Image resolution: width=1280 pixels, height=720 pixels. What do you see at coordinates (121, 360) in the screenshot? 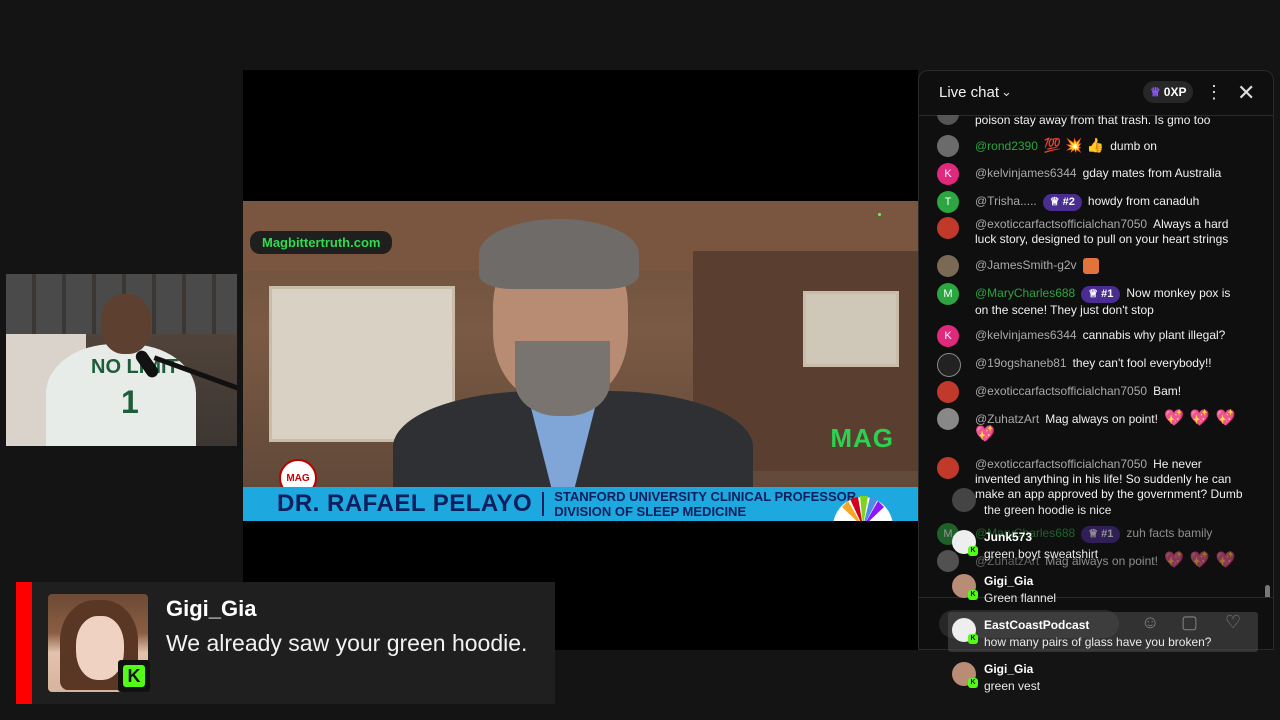
I see `webcam-feed: NO LIMIT 1` at bounding box center [121, 360].